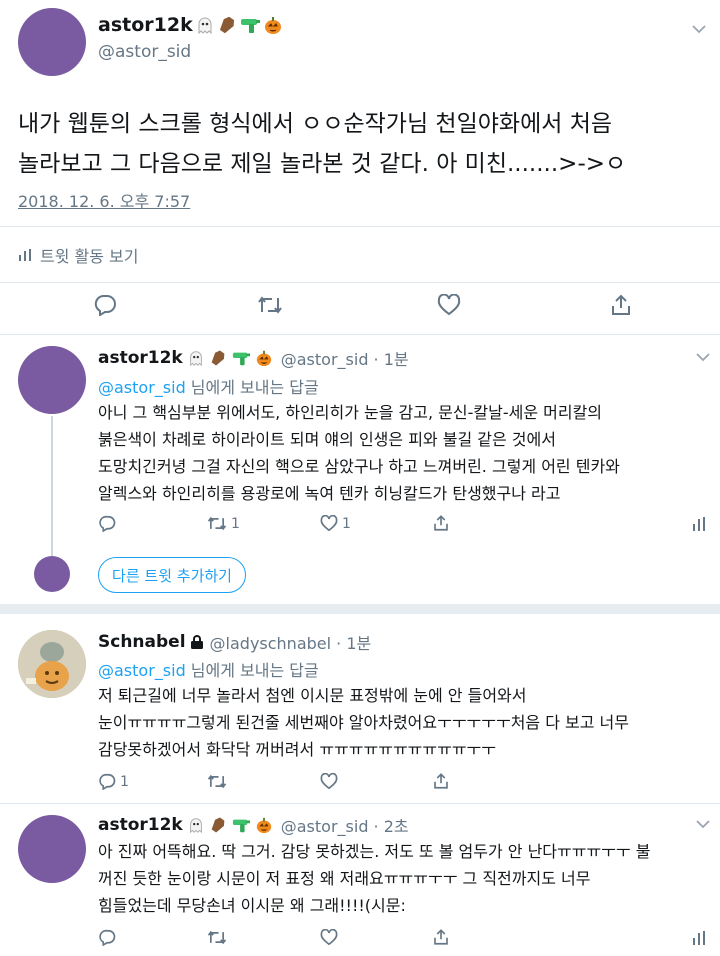 This screenshot has height=956, width=720. Describe the element at coordinates (322, 164) in the screenshot. I see `tweet-text-line: 놀라보고 그 다음으로 제일 놀라본 것 같다. 아 미친.......>->ㅇ` at that location.